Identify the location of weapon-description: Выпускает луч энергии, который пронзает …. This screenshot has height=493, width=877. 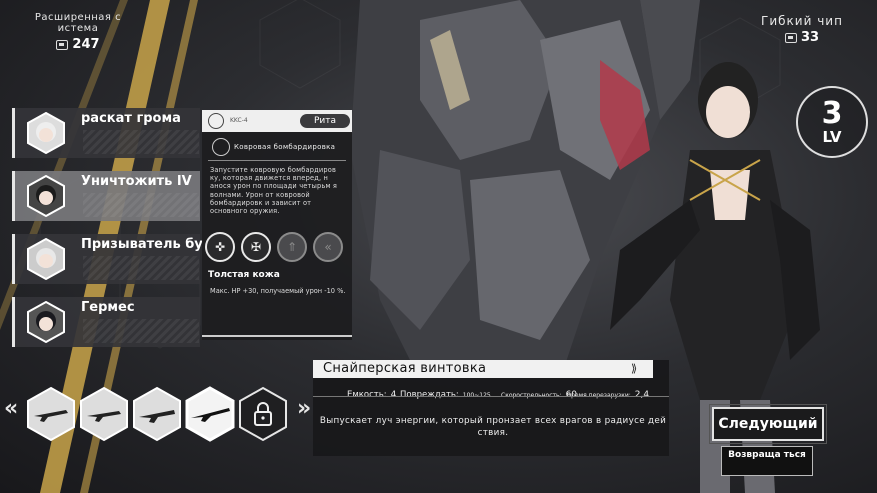
(493, 427).